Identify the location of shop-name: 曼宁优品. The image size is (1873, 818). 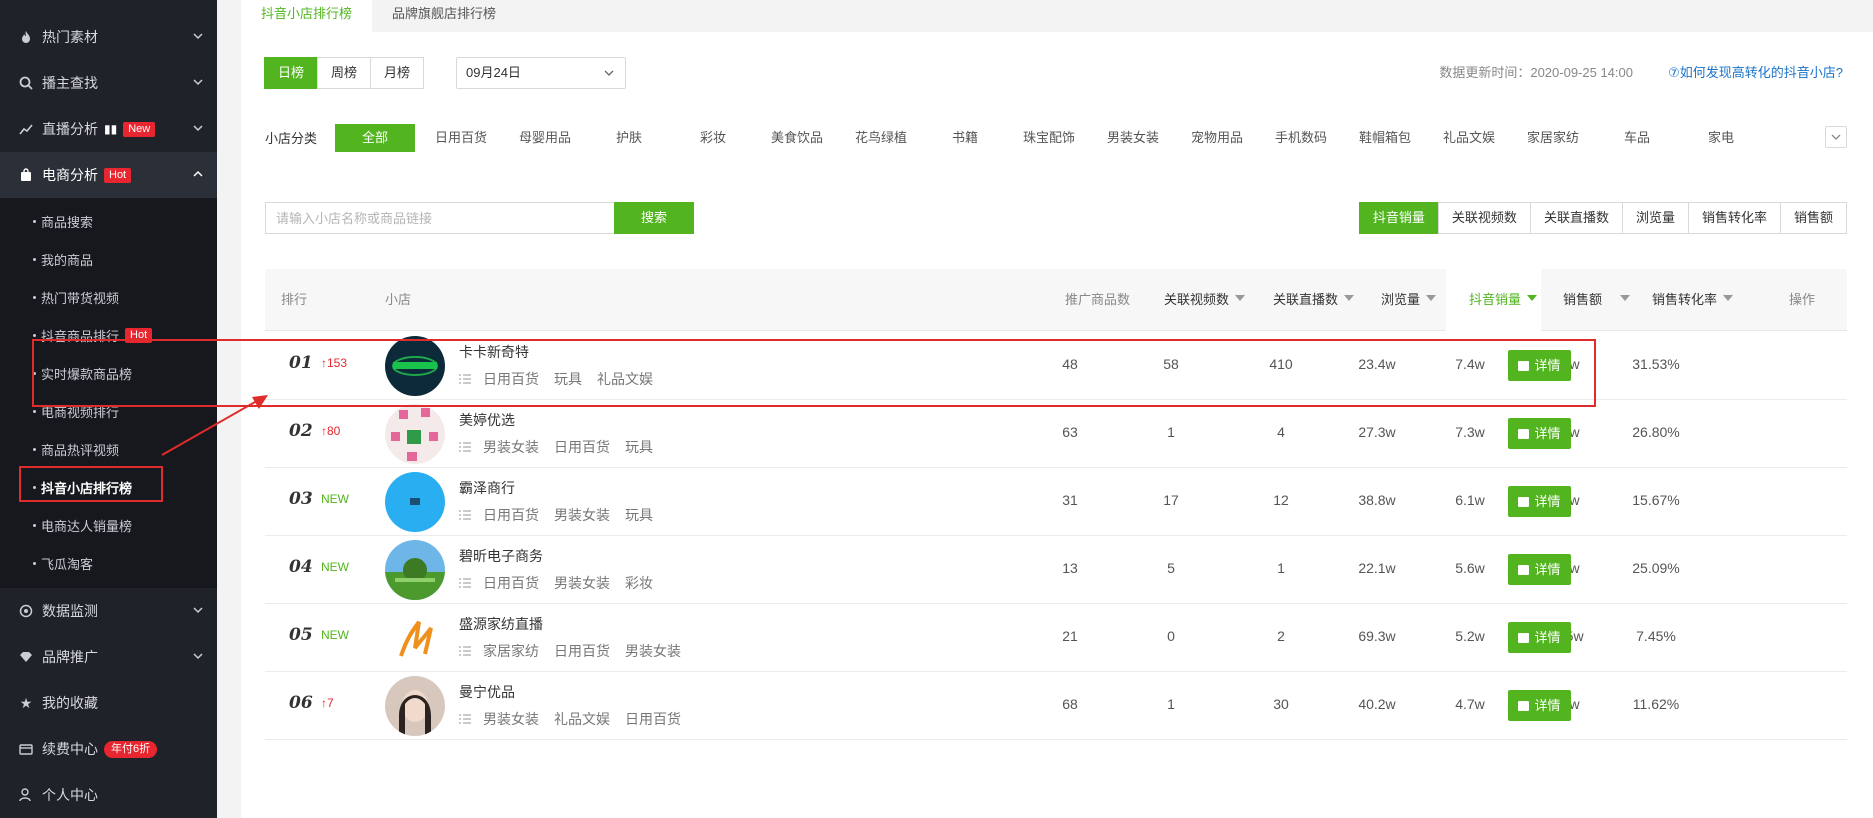
(487, 692).